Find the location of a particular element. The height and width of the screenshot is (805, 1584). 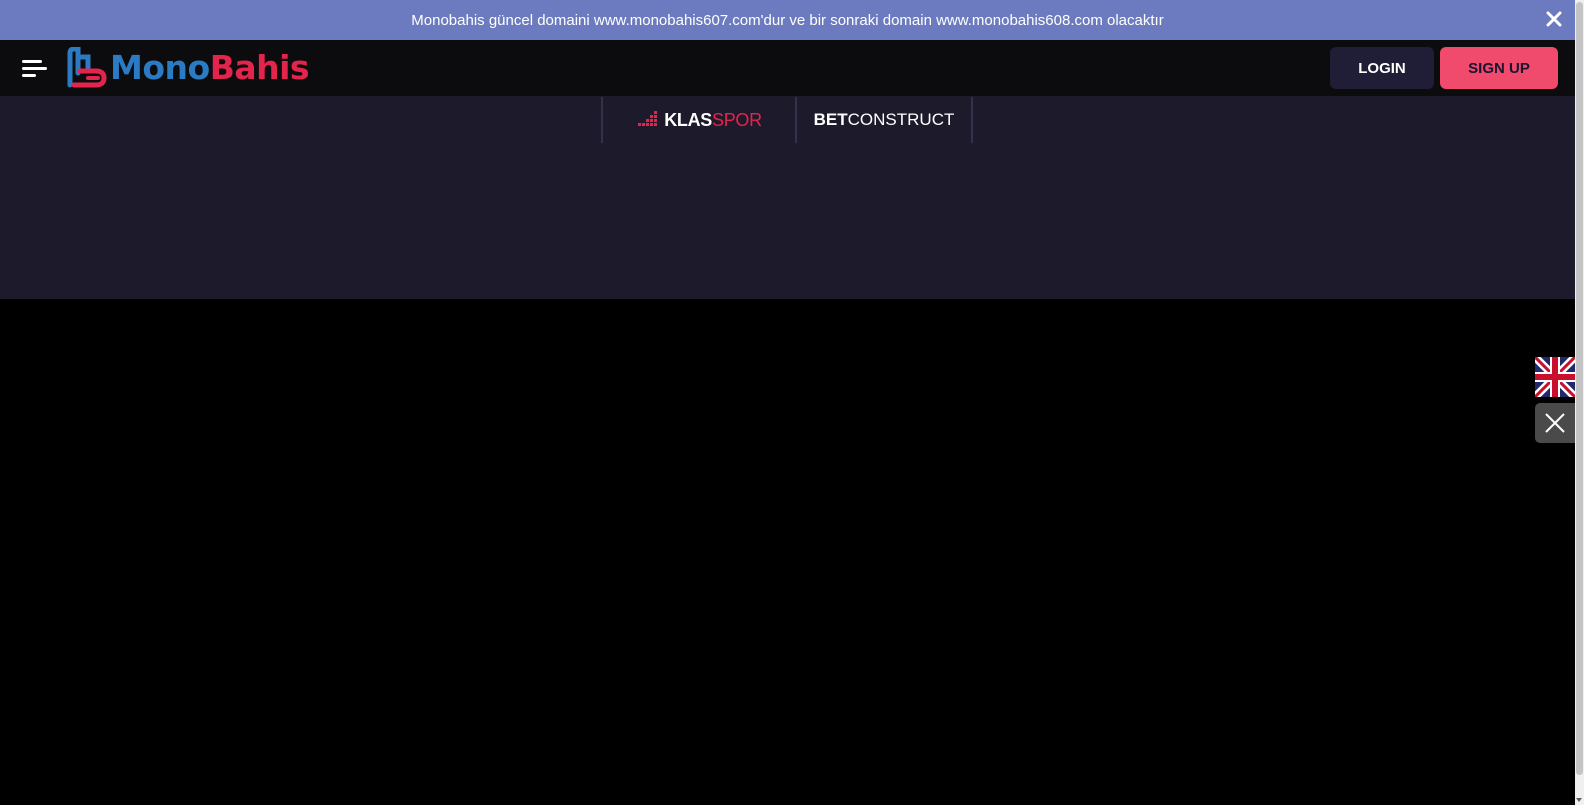

signup-button: SIGN UP is located at coordinates (1499, 68).